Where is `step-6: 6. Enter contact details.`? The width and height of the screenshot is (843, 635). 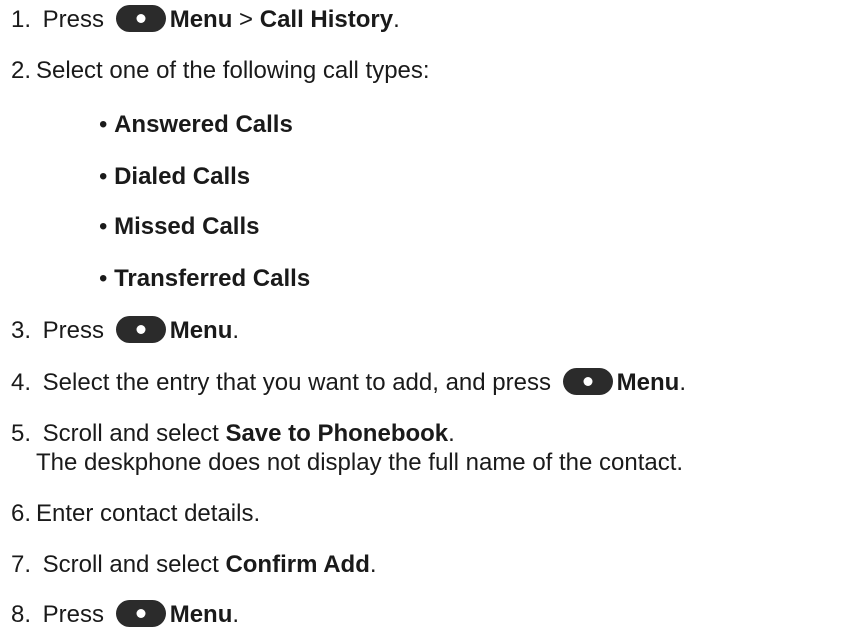
step-6: 6. Enter contact details. is located at coordinates (135, 514).